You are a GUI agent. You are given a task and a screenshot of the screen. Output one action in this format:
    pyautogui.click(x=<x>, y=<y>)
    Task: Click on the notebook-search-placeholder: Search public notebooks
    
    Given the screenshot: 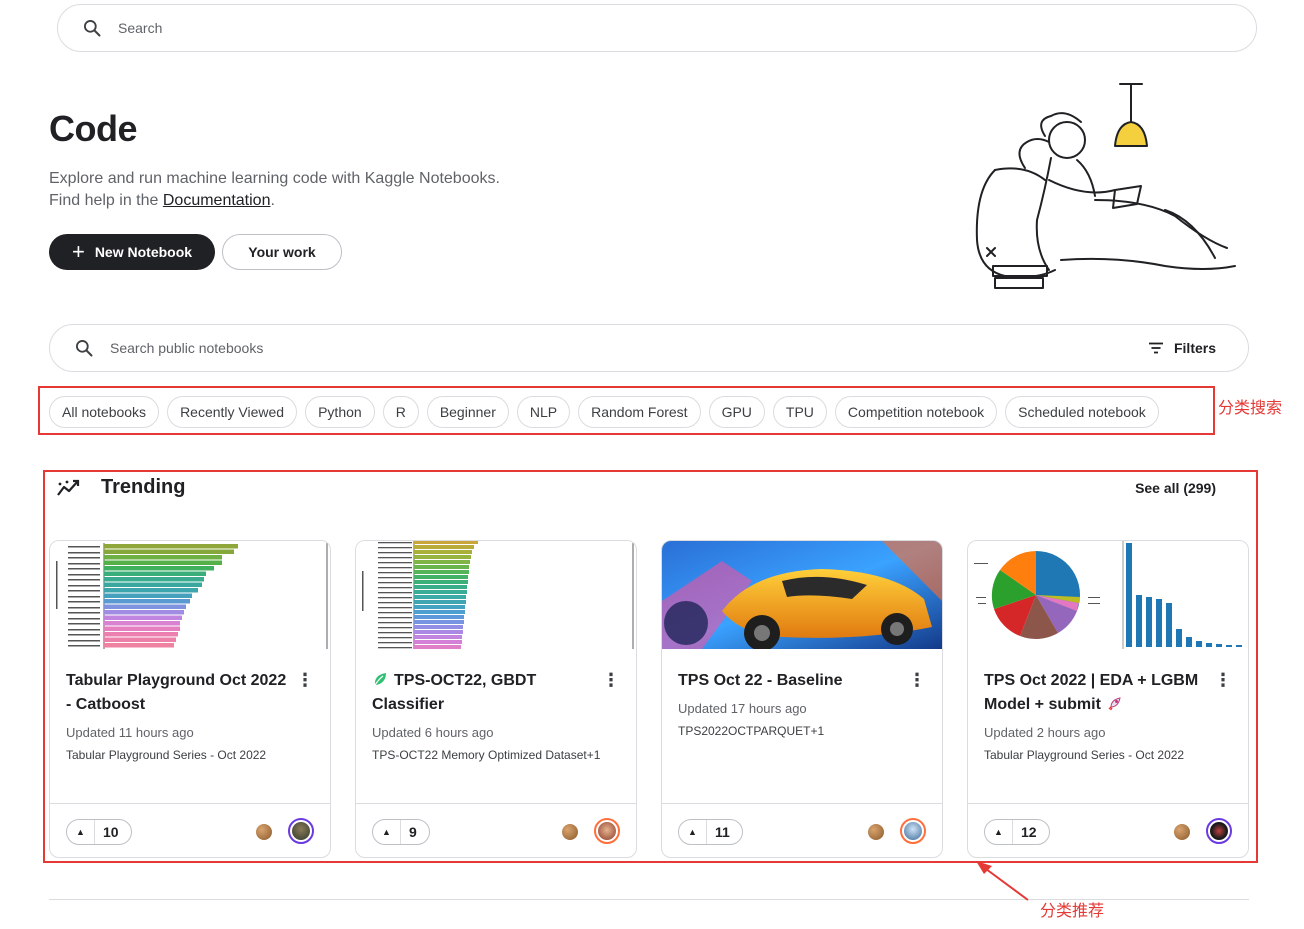 What is the action you would take?
    pyautogui.click(x=187, y=348)
    